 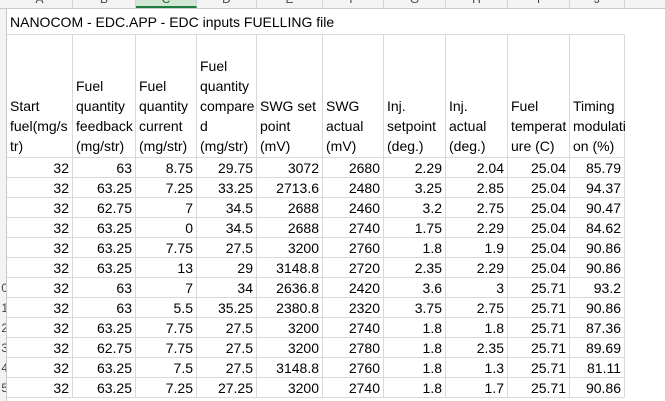 I want to click on row-number: 5, so click(x=3, y=388).